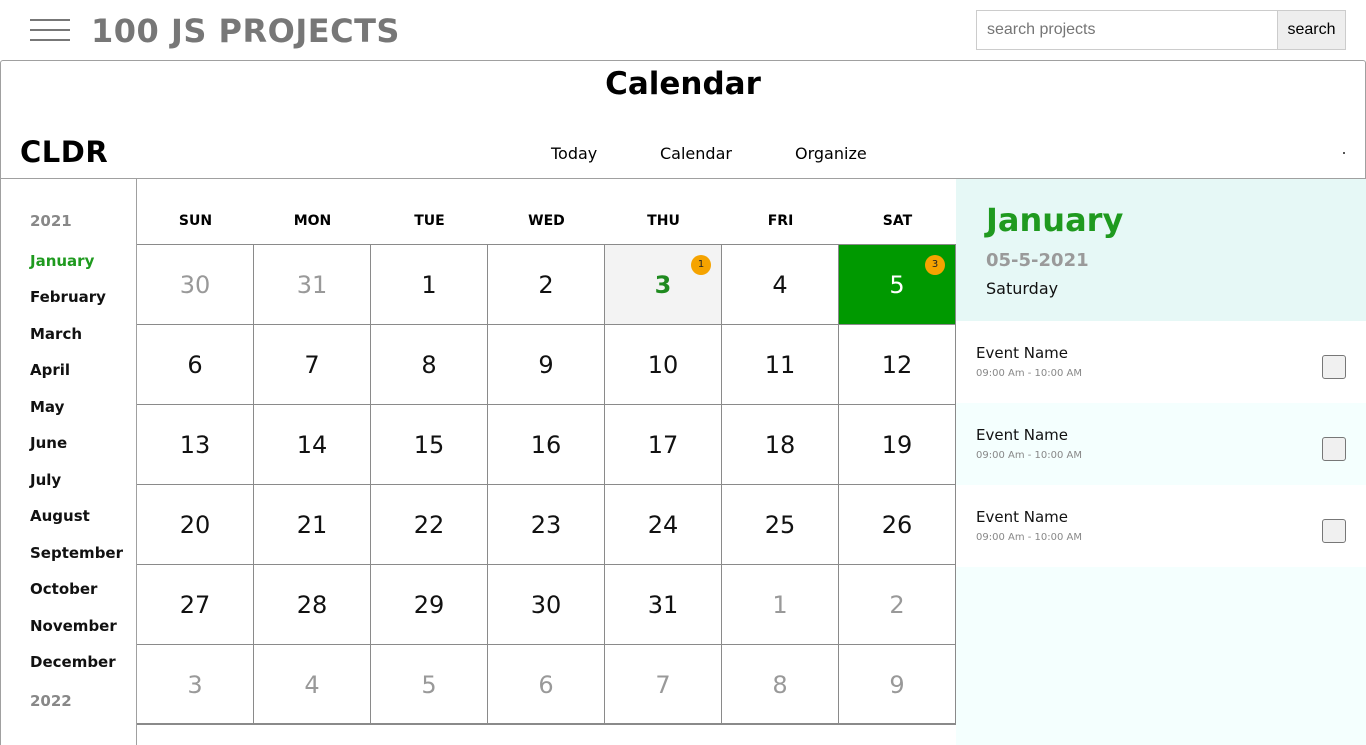  I want to click on day-number: 21, so click(312, 525).